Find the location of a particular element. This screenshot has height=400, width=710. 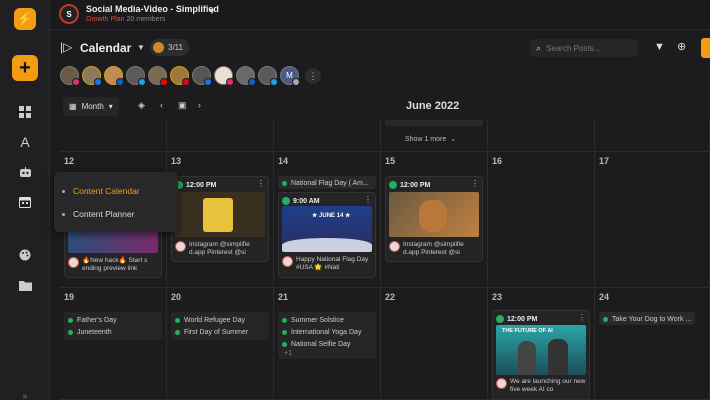

more-events-count: +1 is located at coordinates (327, 353).